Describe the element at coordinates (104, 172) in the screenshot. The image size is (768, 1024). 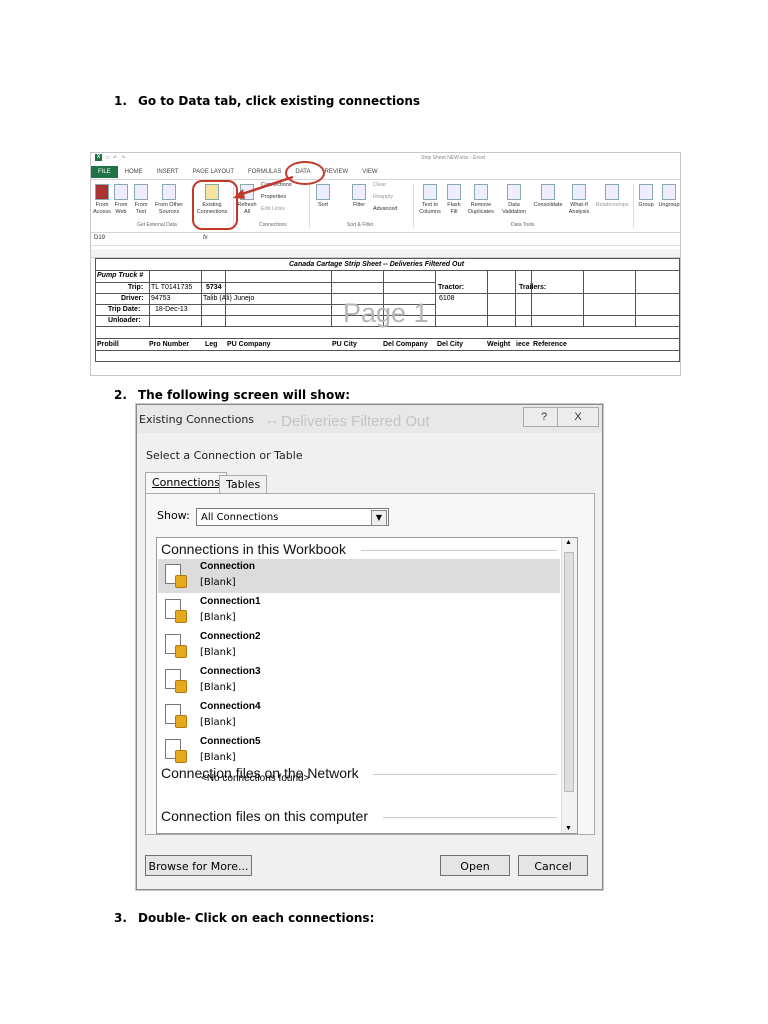
I see `tab-file: FILE` at that location.